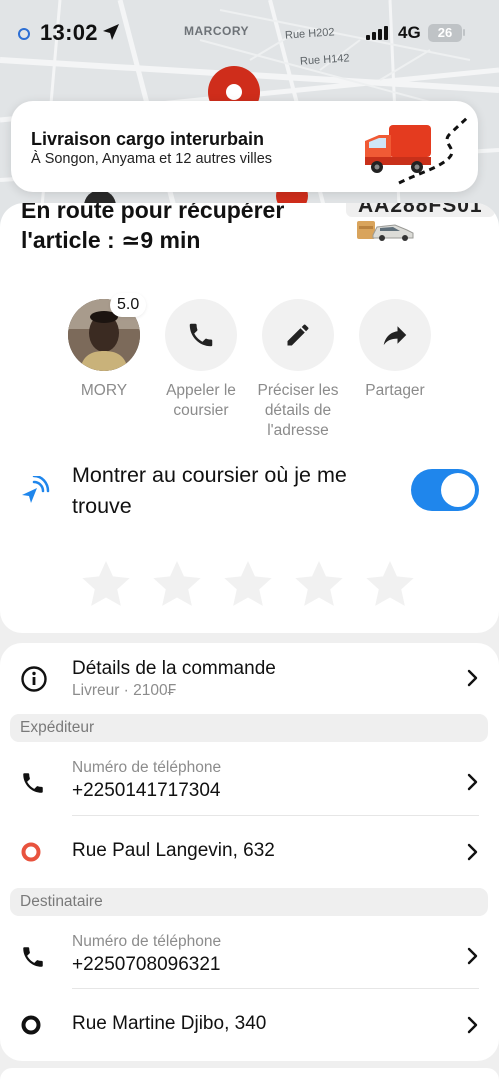 Image resolution: width=499 pixels, height=1080 pixels. What do you see at coordinates (104, 347) in the screenshot?
I see `courier-profile: 5.0 MORY` at bounding box center [104, 347].